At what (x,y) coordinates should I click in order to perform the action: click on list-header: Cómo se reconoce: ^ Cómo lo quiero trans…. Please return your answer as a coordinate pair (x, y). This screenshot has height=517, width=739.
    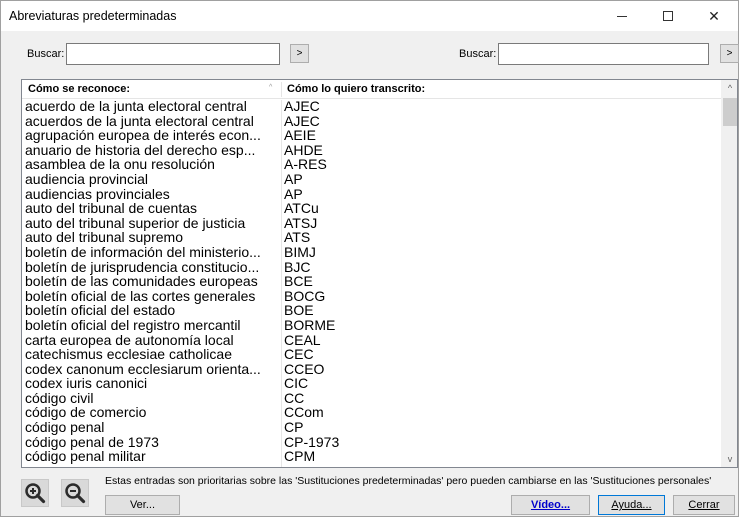
    Looking at the image, I should click on (372, 89).